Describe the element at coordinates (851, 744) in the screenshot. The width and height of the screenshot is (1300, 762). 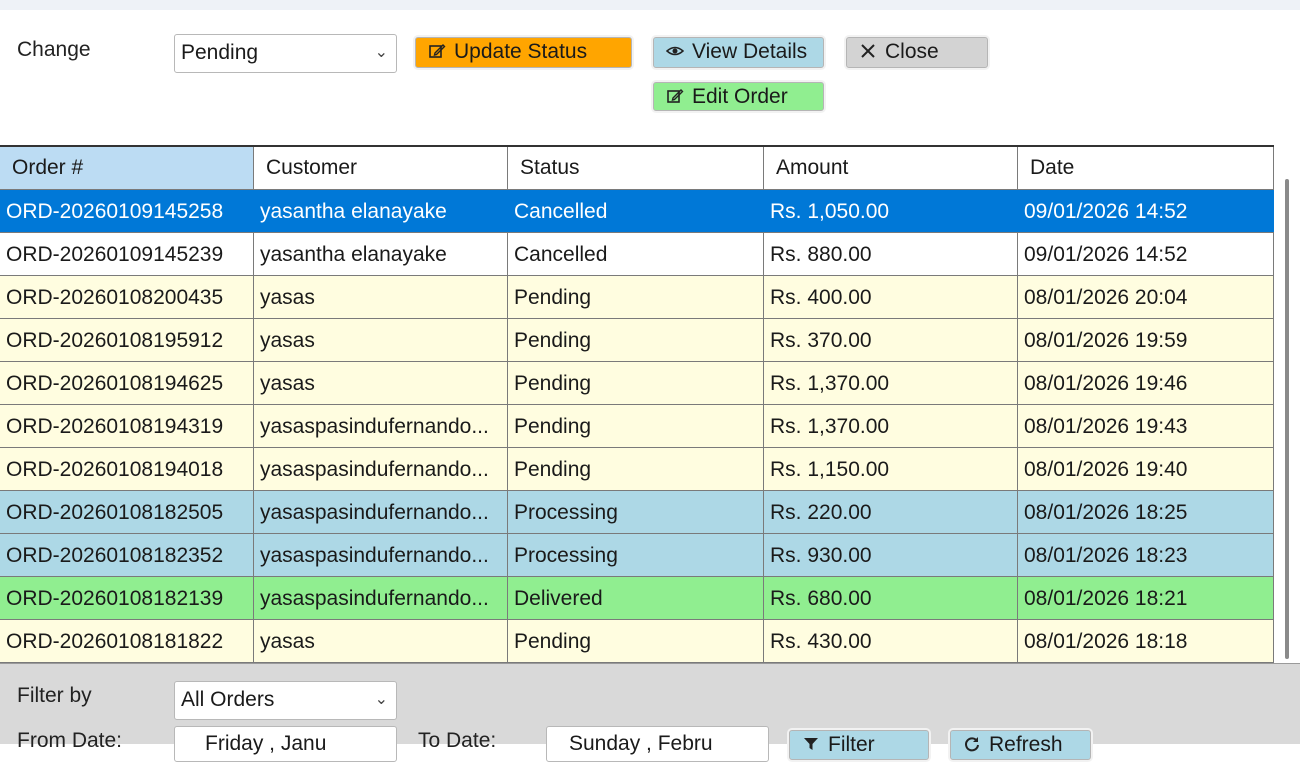
I see `filter-label: Filter` at that location.